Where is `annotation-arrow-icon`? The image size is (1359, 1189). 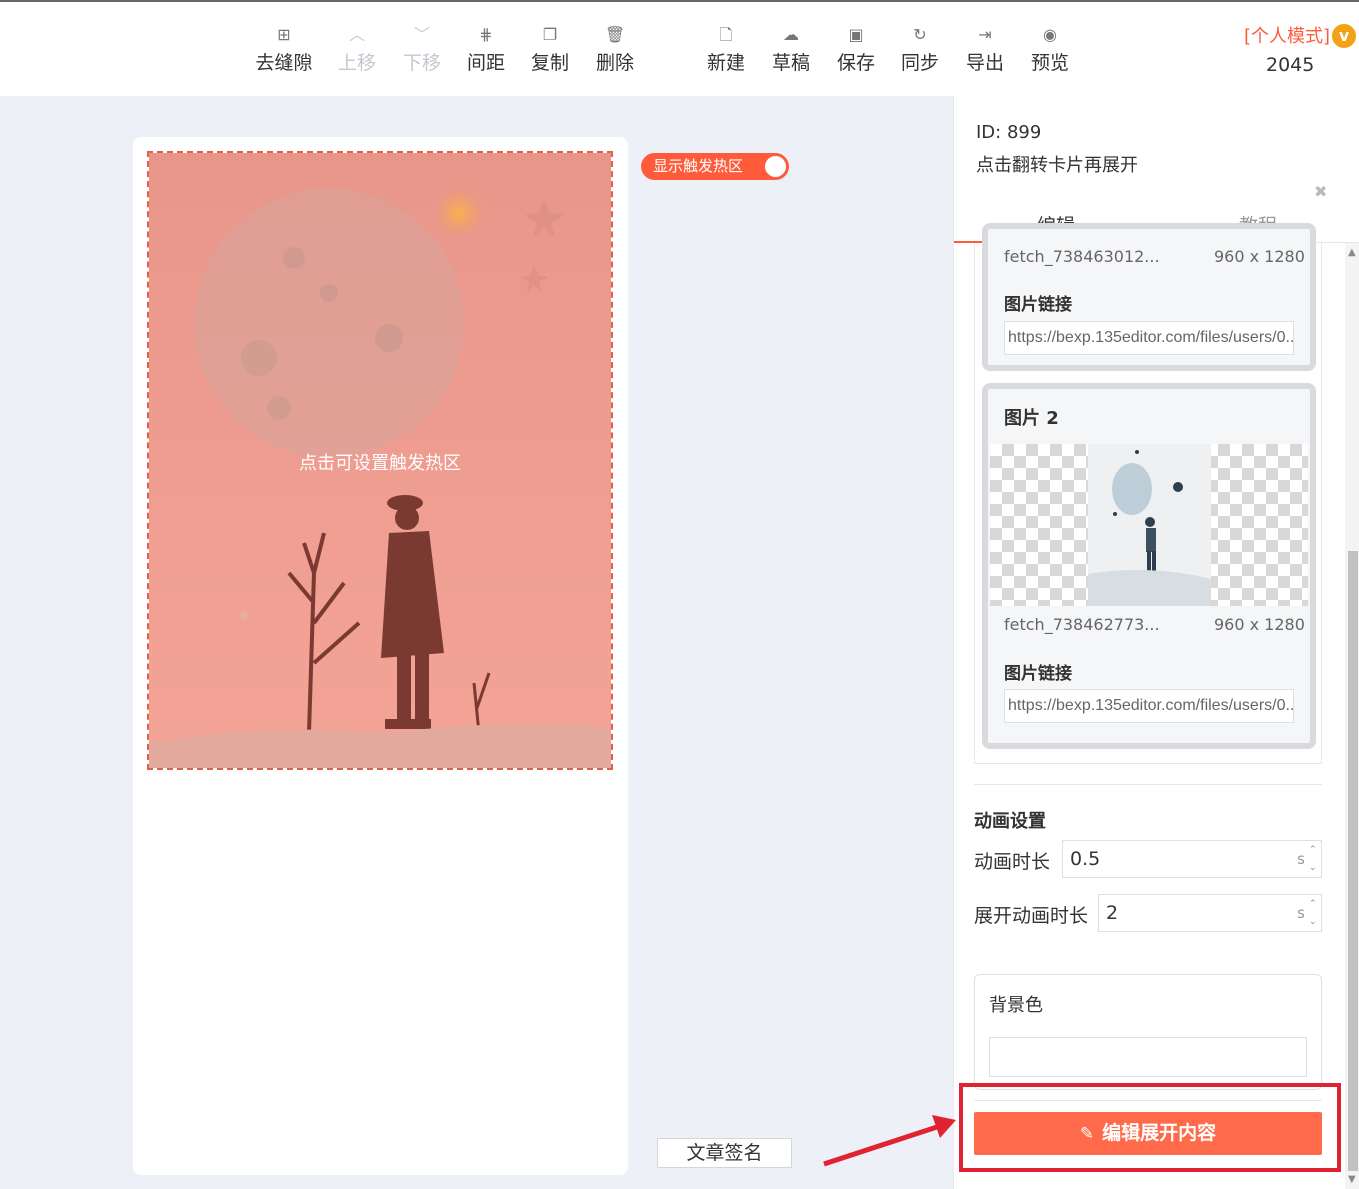 annotation-arrow-icon is located at coordinates (889, 1141).